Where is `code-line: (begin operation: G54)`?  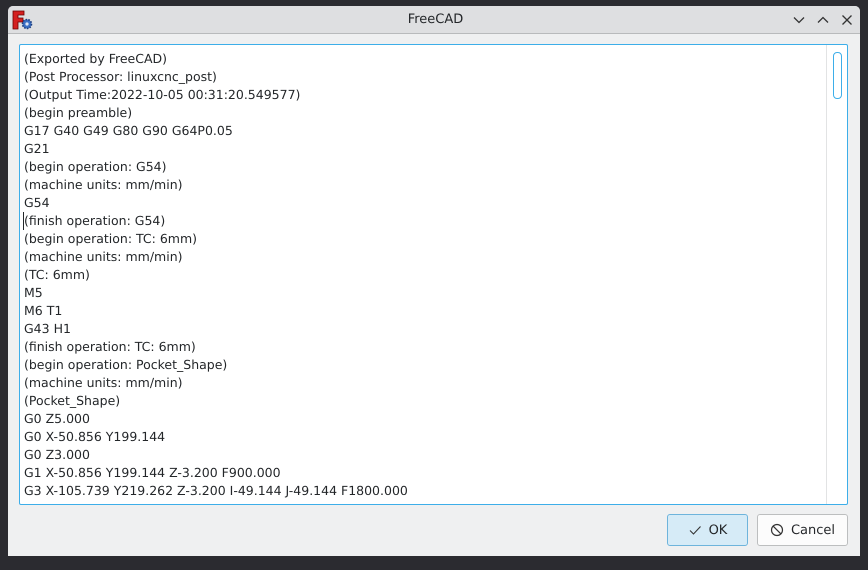 code-line: (begin operation: G54) is located at coordinates (96, 167).